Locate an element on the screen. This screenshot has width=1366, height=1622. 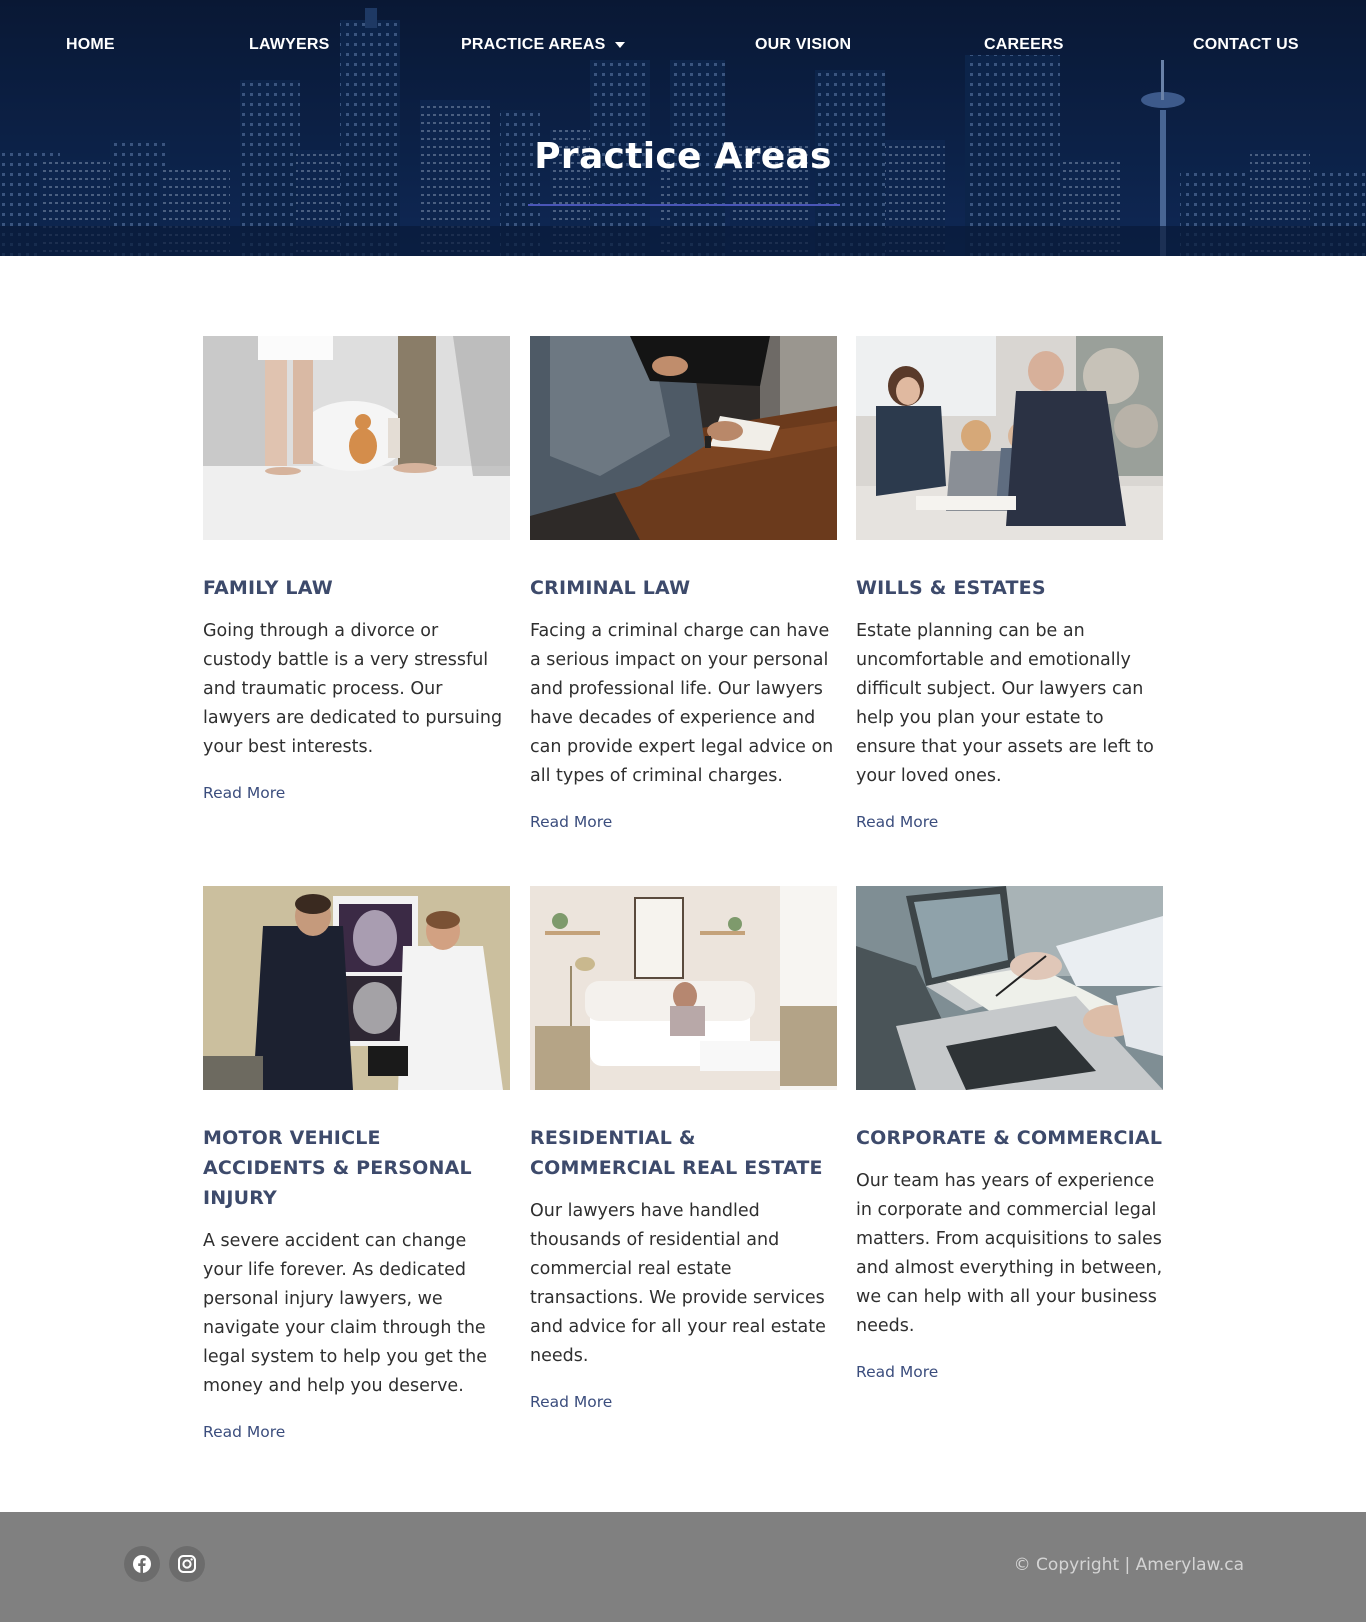
facebook-link is located at coordinates (142, 1564).